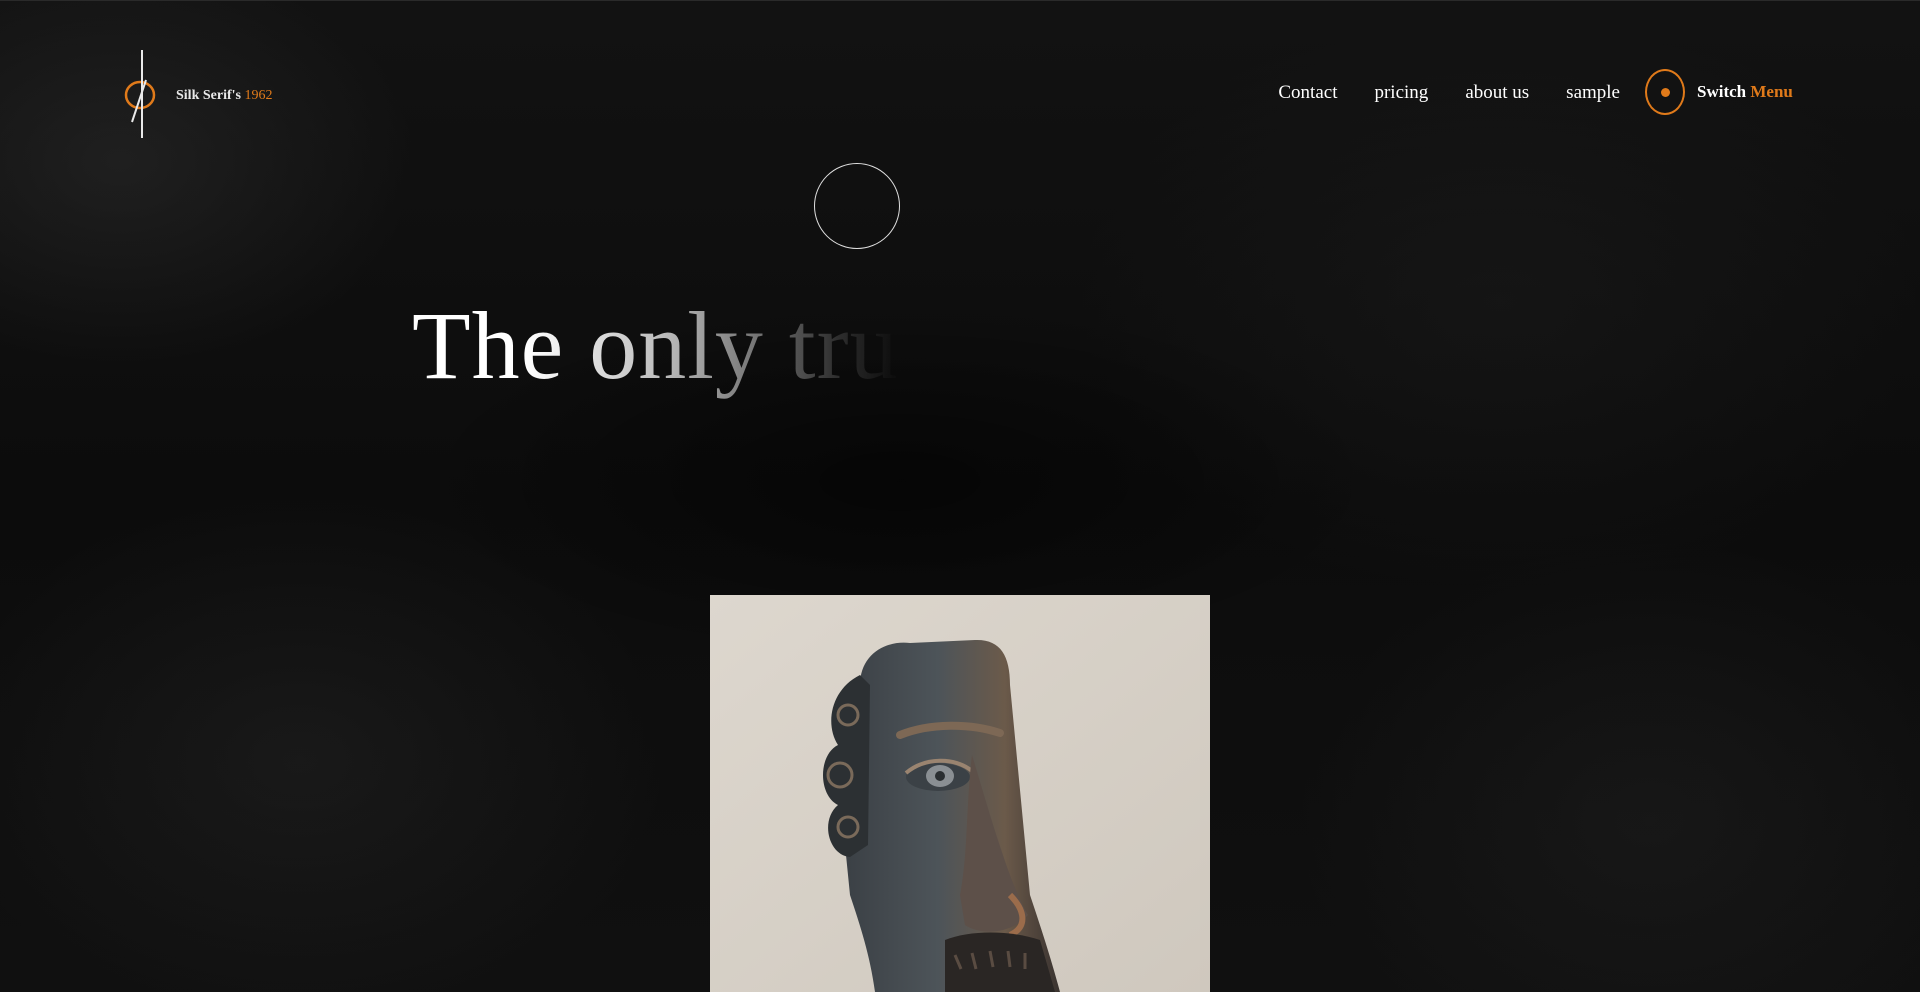  What do you see at coordinates (857, 206) in the screenshot?
I see `cursor-ring-icon` at bounding box center [857, 206].